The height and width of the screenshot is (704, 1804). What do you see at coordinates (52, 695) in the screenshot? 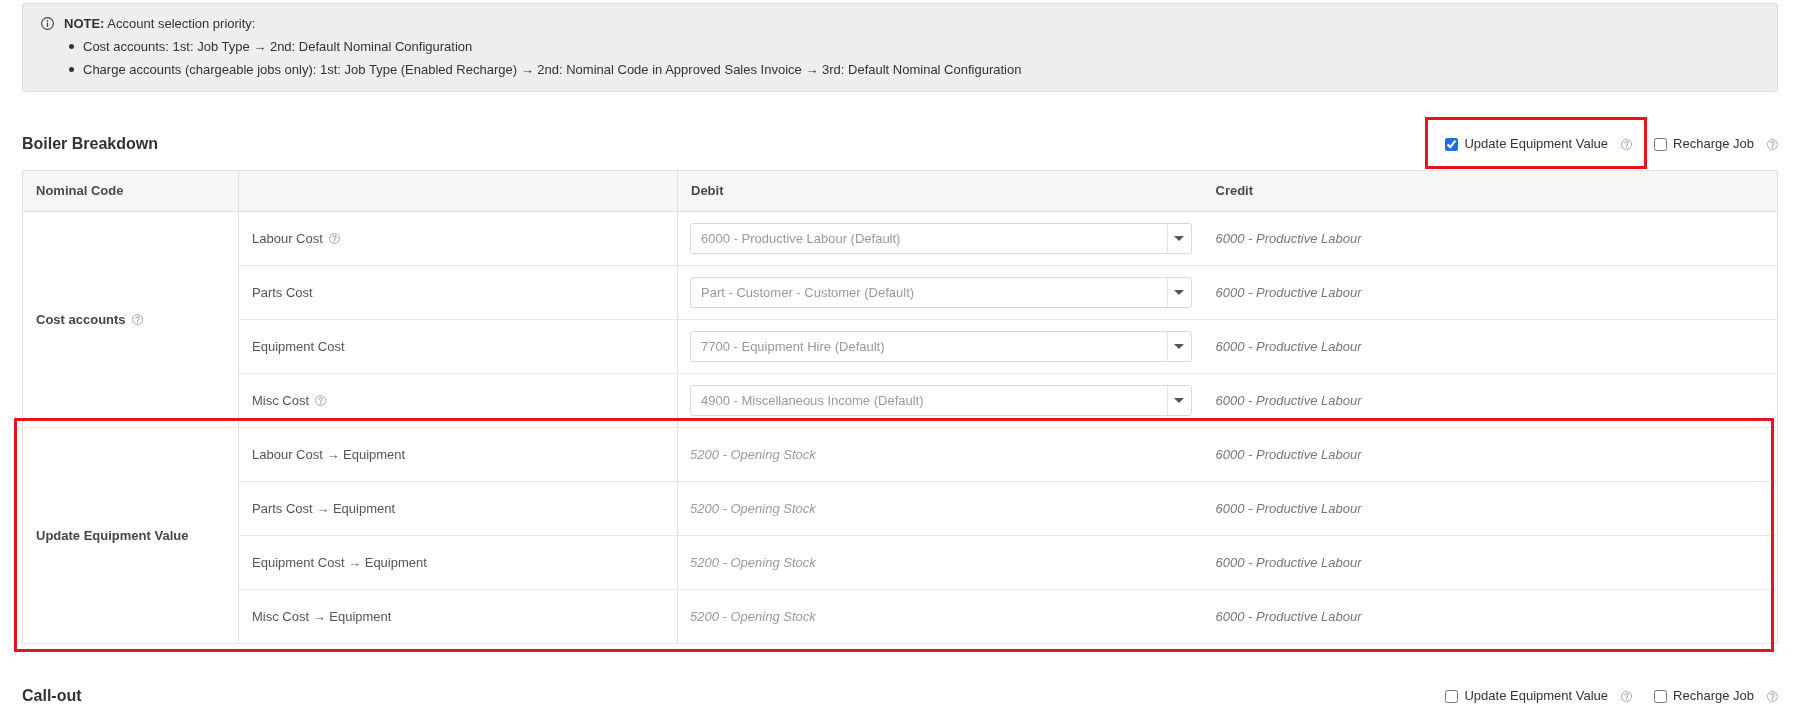
I see `section-title: Call-out` at bounding box center [52, 695].